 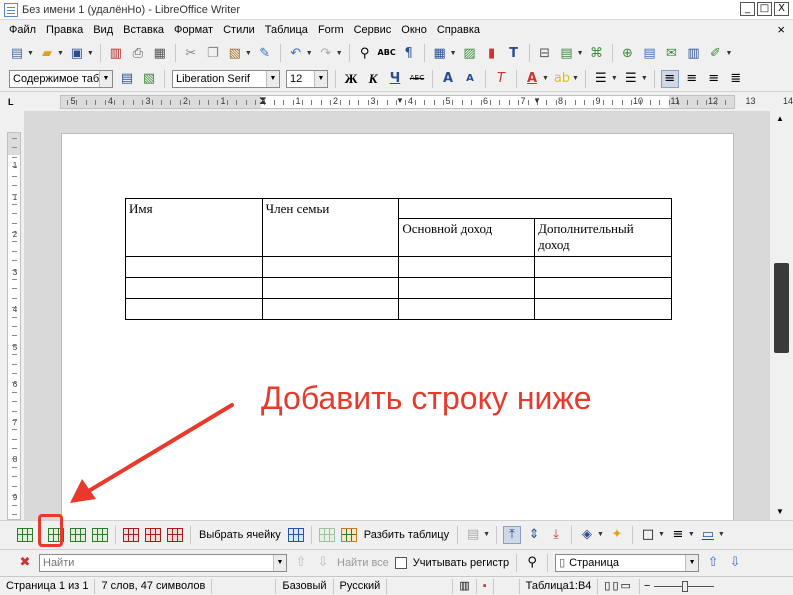 I want to click on document-modified-icon: ▪, so click(x=485, y=586).